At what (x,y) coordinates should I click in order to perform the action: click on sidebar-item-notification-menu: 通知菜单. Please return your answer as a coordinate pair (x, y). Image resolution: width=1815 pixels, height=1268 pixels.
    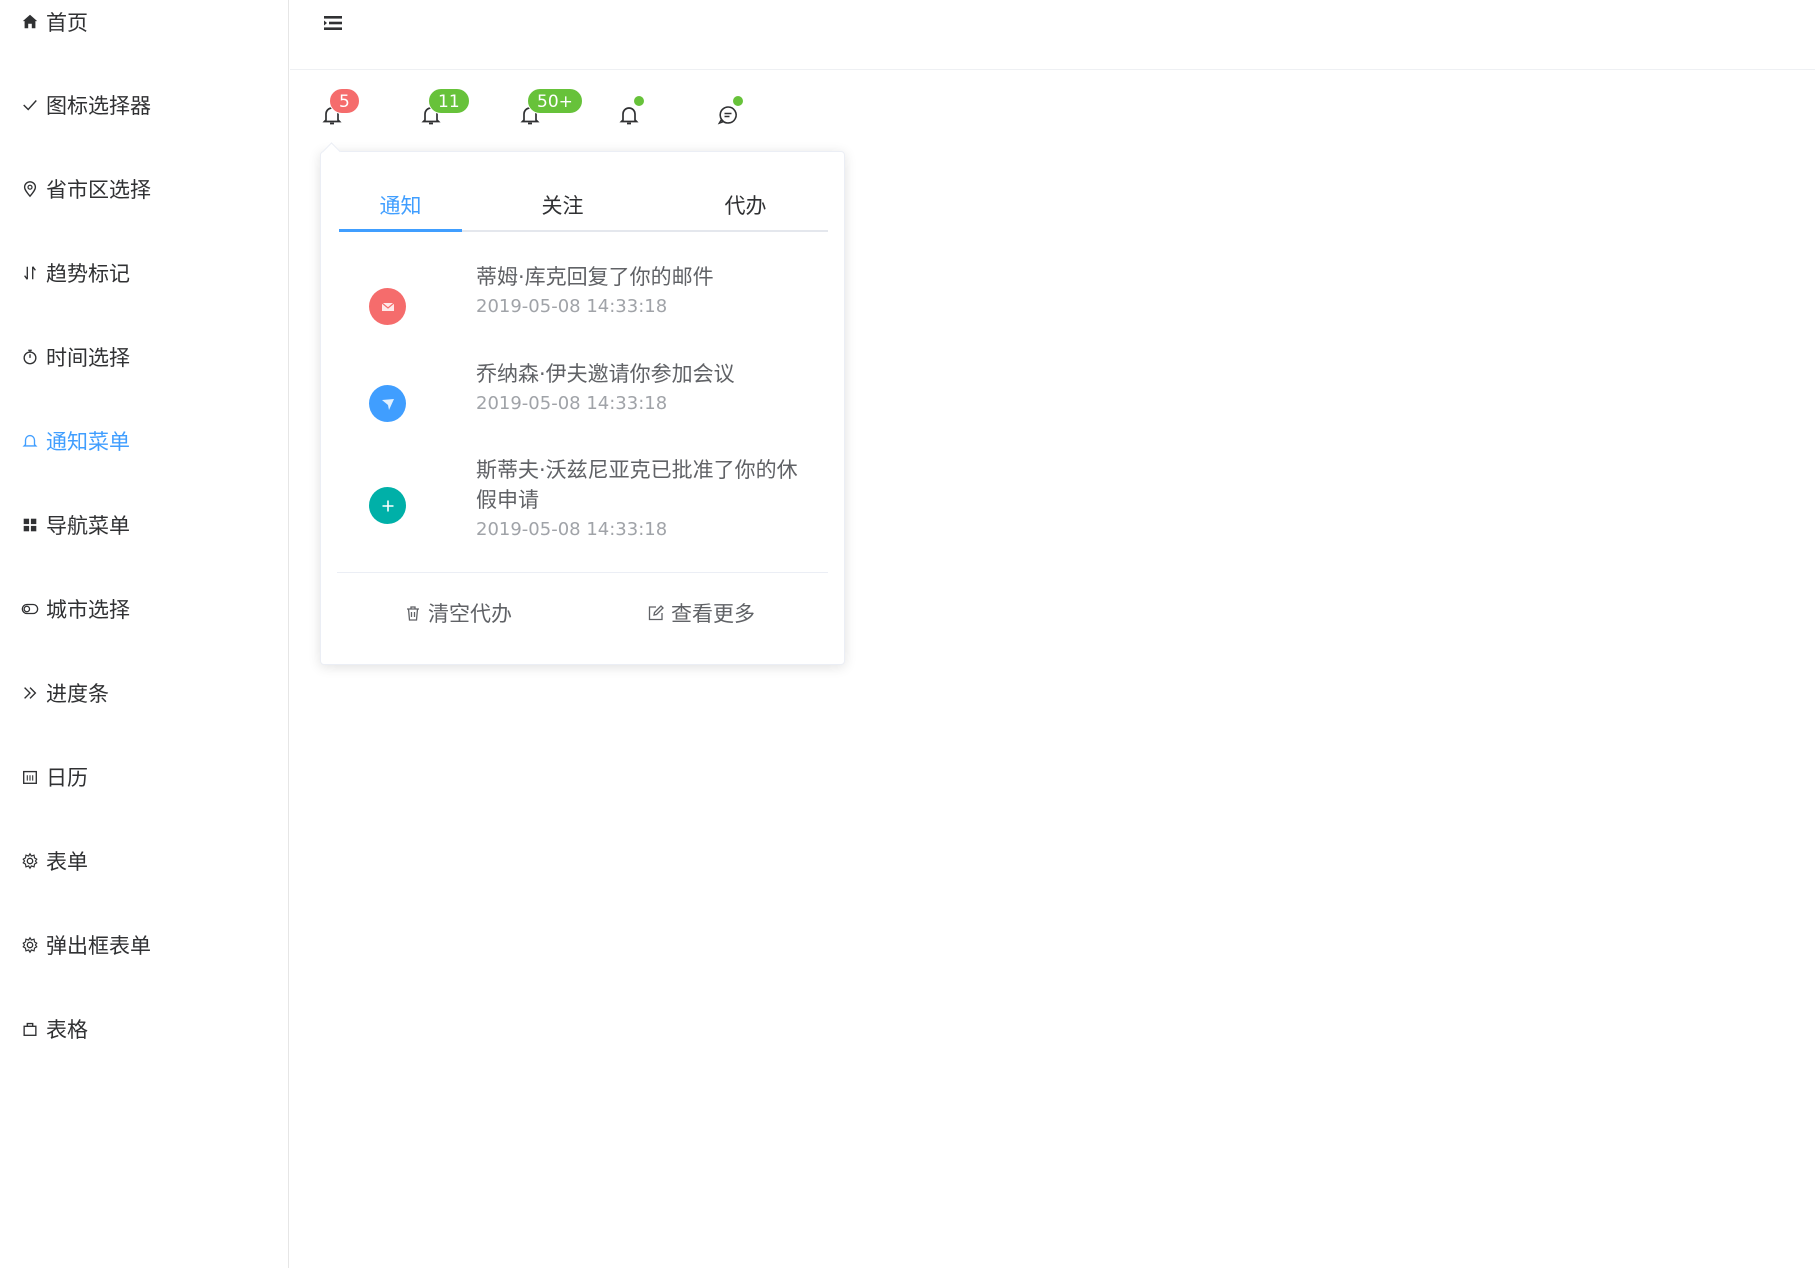
    Looking at the image, I should click on (144, 441).